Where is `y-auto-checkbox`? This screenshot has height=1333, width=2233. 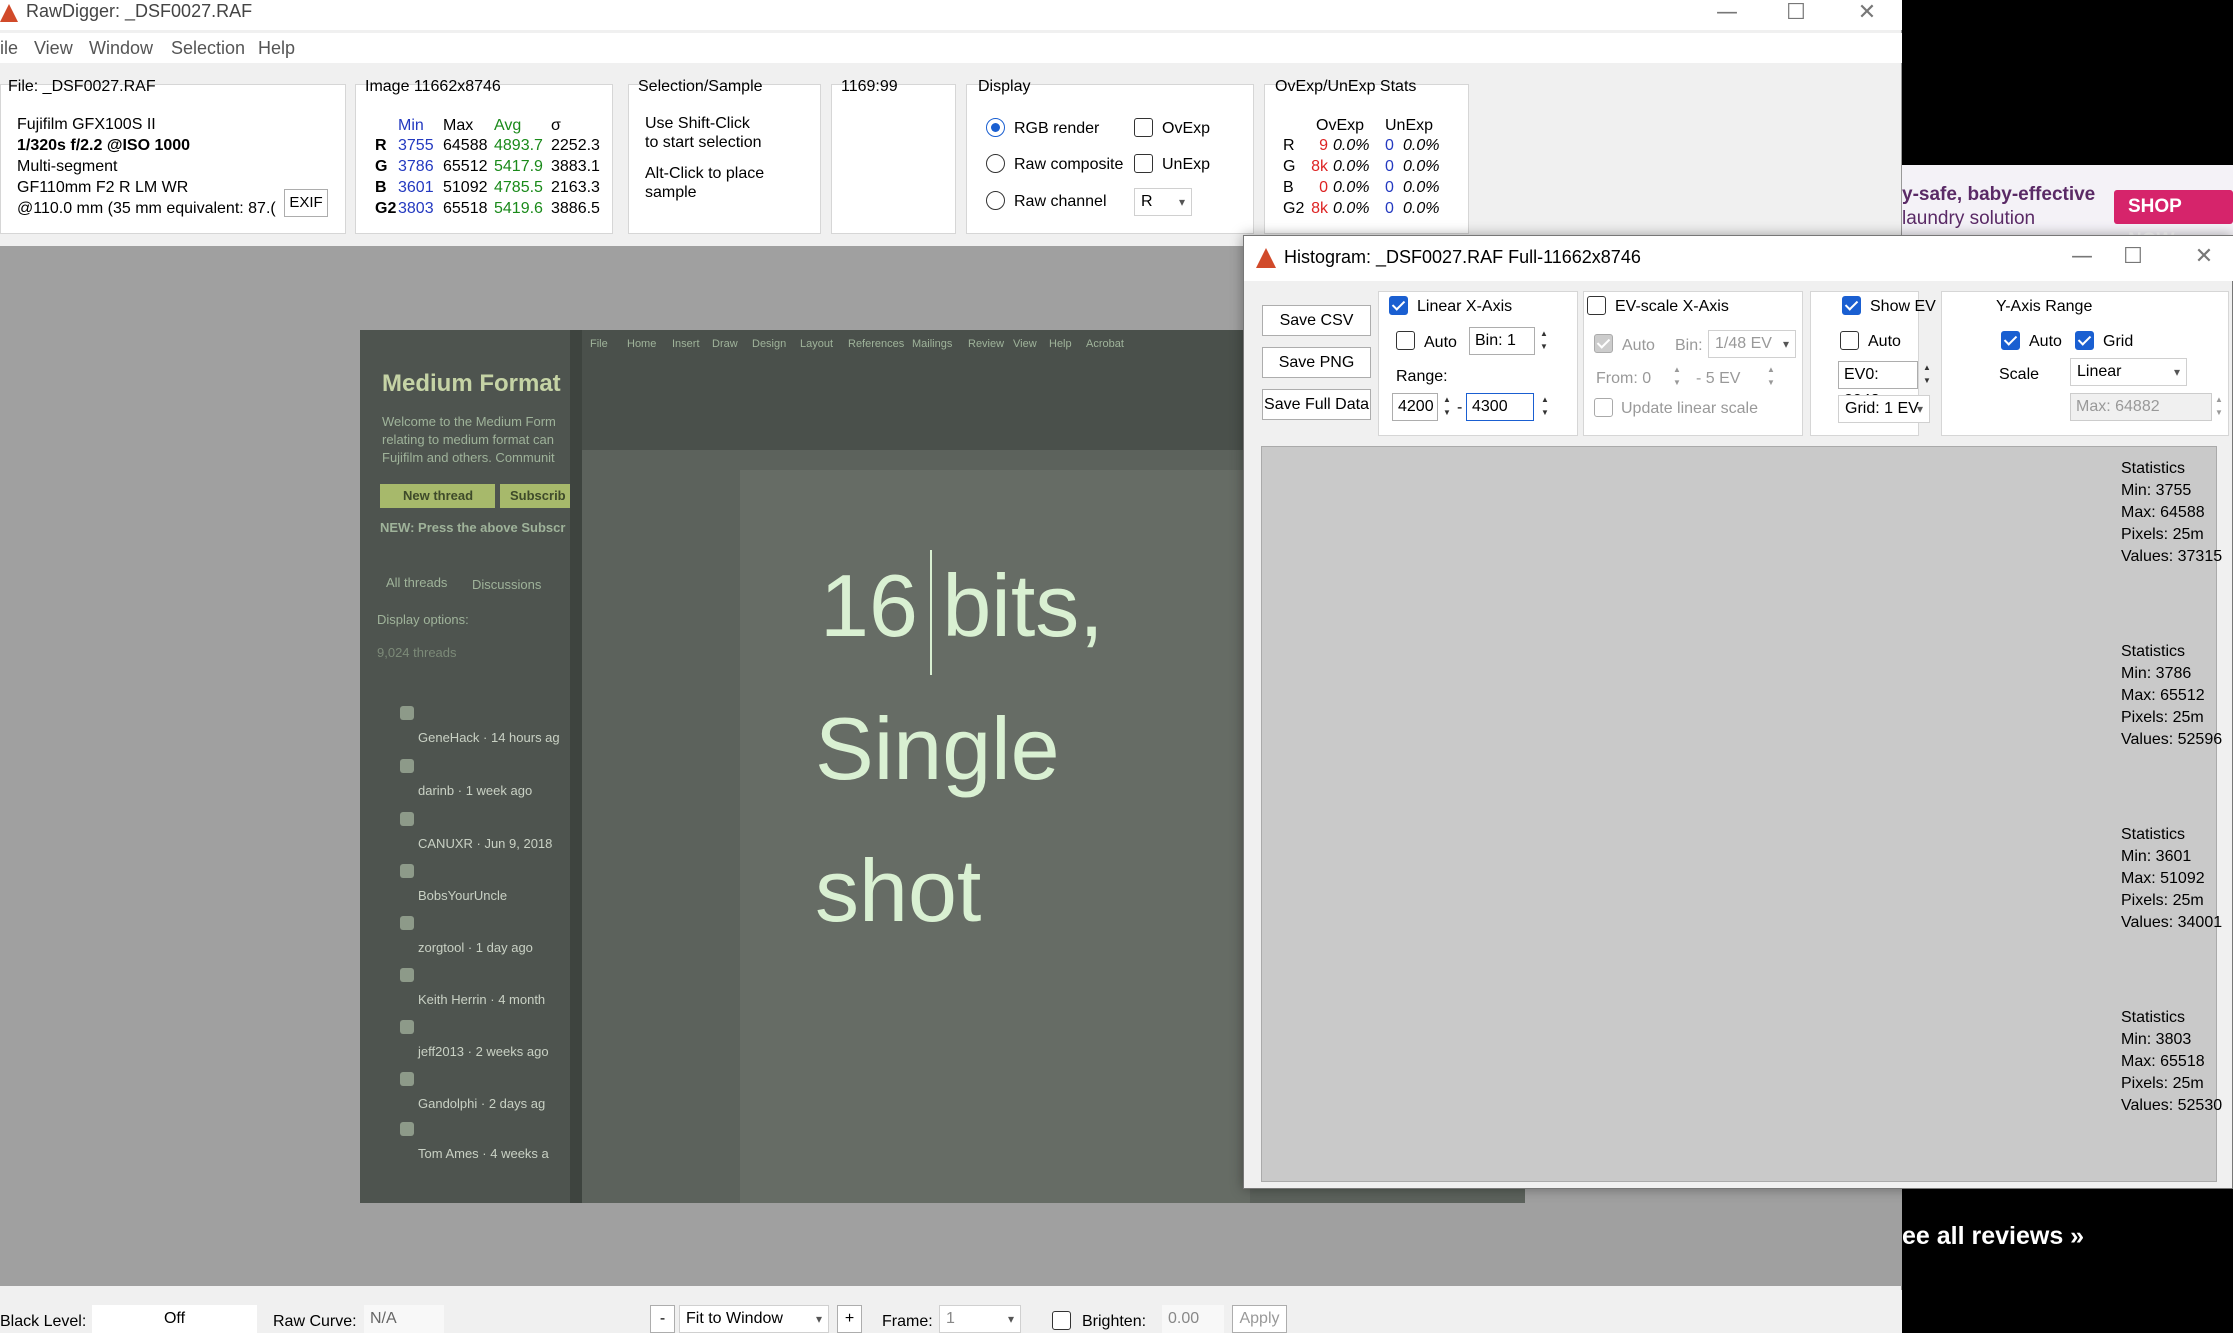 y-auto-checkbox is located at coordinates (2010, 340).